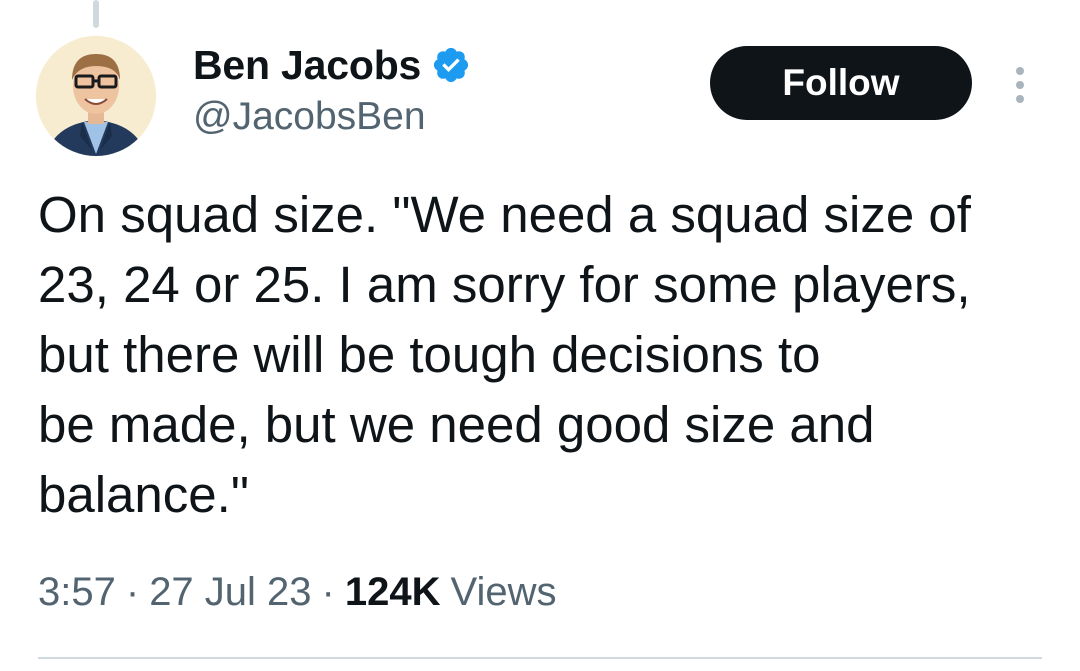 The height and width of the screenshot is (671, 1080). What do you see at coordinates (540, 658) in the screenshot?
I see `divider` at bounding box center [540, 658].